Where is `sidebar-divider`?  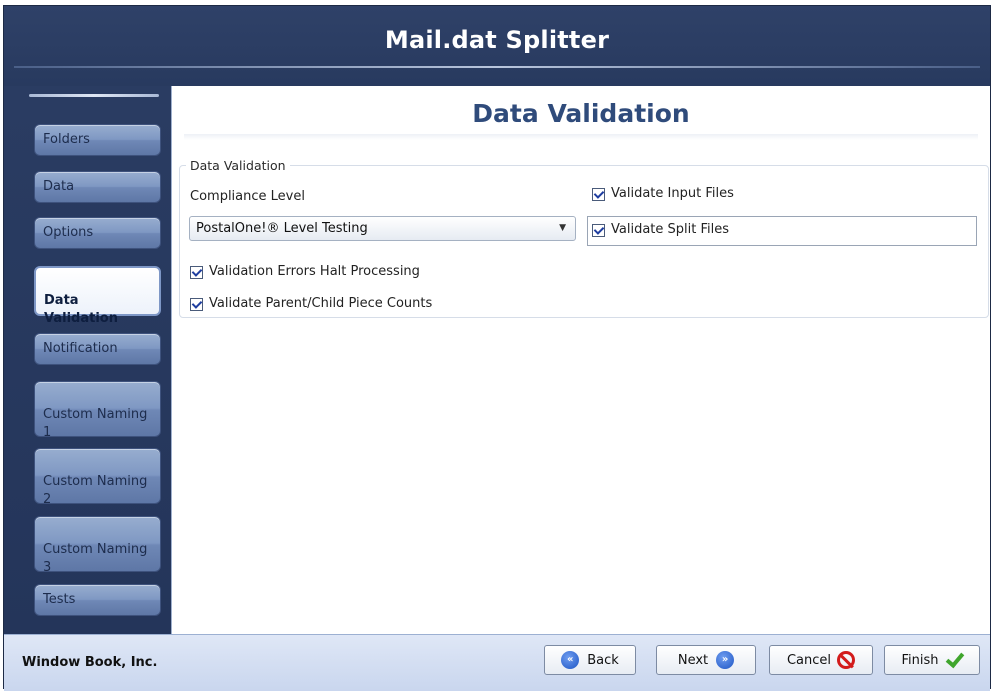
sidebar-divider is located at coordinates (94, 95).